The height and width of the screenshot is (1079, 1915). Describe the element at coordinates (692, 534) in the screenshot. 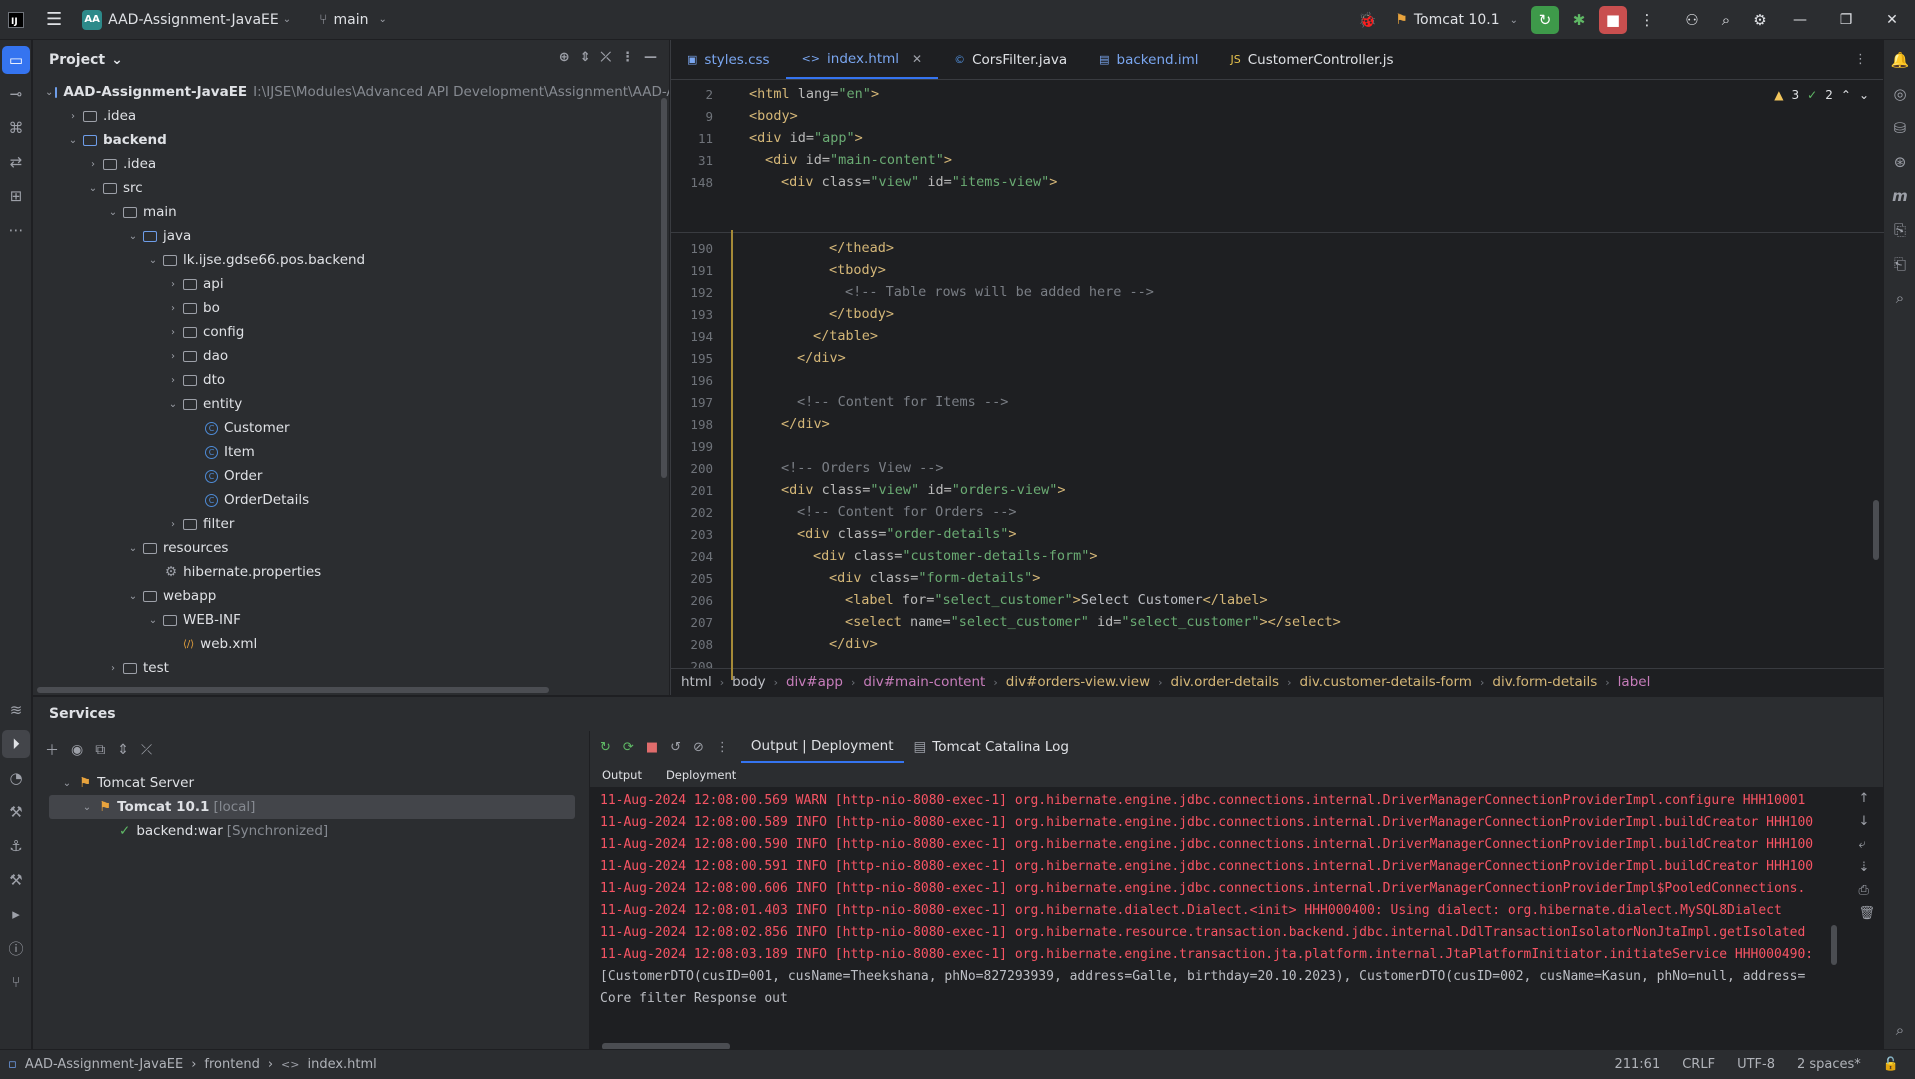

I see `line-number: 203` at that location.